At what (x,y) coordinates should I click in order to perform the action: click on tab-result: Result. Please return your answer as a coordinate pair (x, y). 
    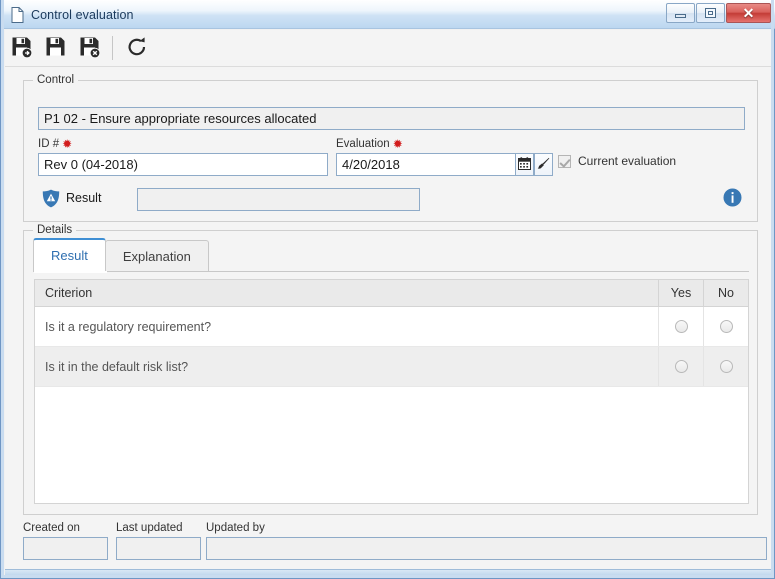
    Looking at the image, I should click on (69, 254).